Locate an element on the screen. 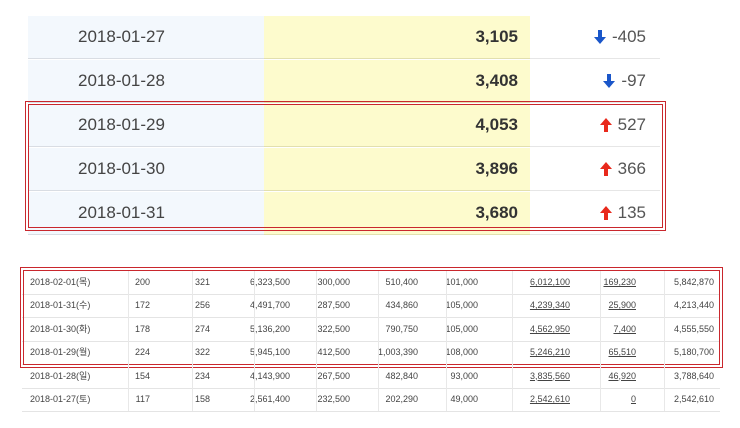  link-amount-cell: 3,835,560 is located at coordinates (550, 376).